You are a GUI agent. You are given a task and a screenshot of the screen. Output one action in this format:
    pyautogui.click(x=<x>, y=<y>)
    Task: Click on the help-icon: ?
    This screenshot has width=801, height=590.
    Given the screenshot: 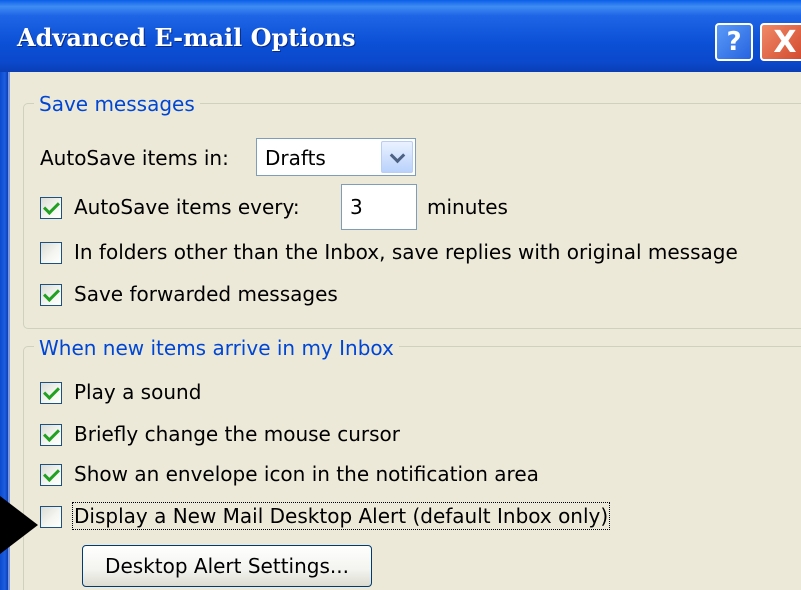 What is the action you would take?
    pyautogui.click(x=734, y=42)
    